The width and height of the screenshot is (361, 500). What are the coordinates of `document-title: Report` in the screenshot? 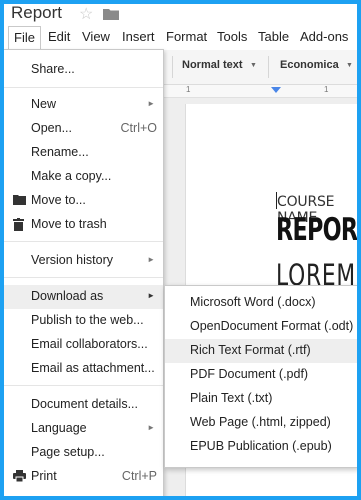 It's located at (36, 13).